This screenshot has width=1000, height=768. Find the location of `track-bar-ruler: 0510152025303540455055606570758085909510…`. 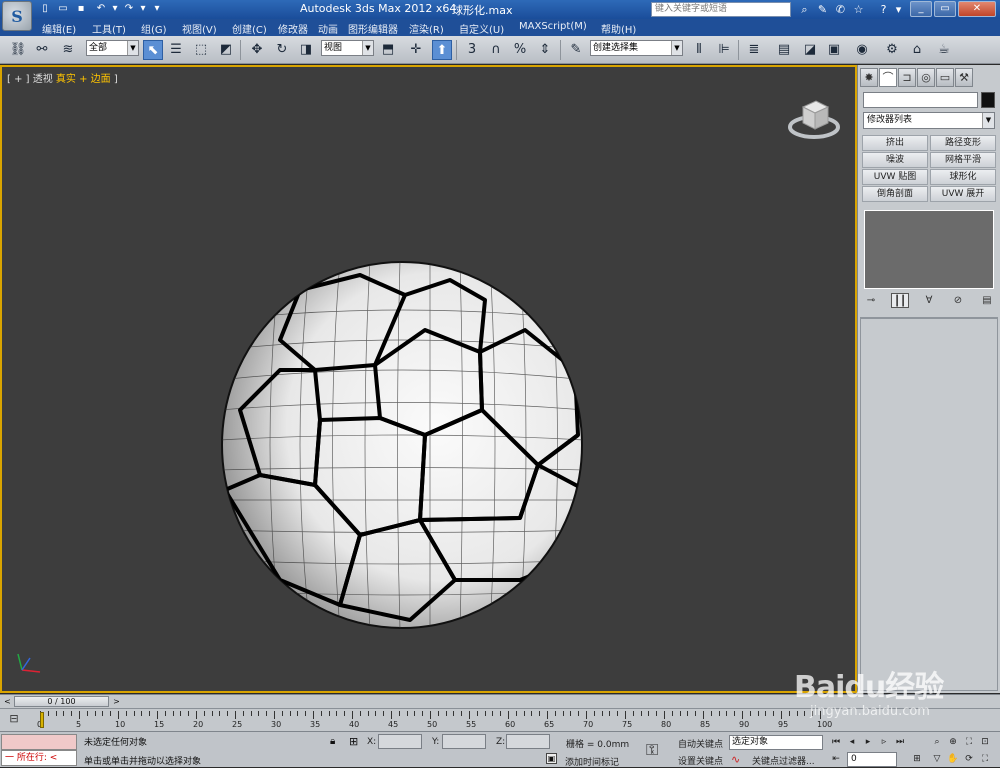

track-bar-ruler: 0510152025303540455055606570758085909510… is located at coordinates (434, 720).